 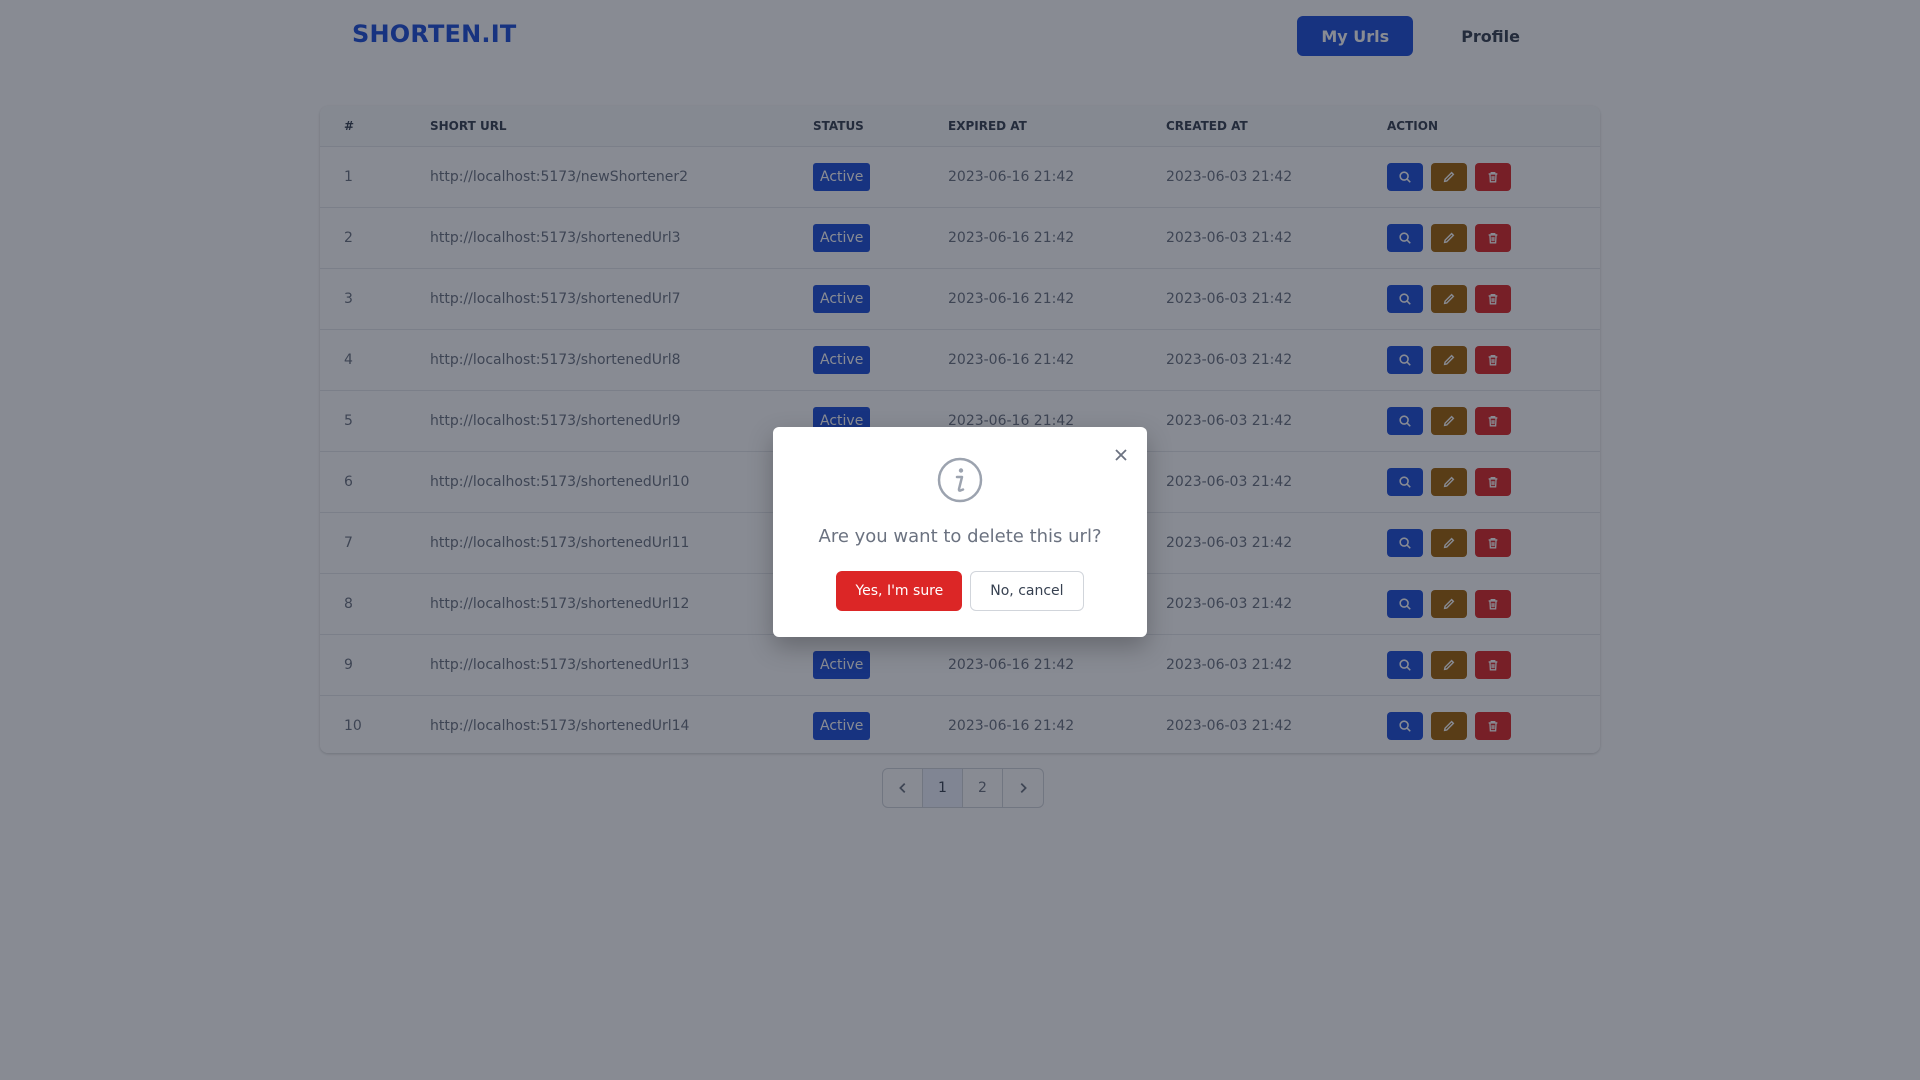 I want to click on cancel-delete-button: No, cancel, so click(x=1027, y=591).